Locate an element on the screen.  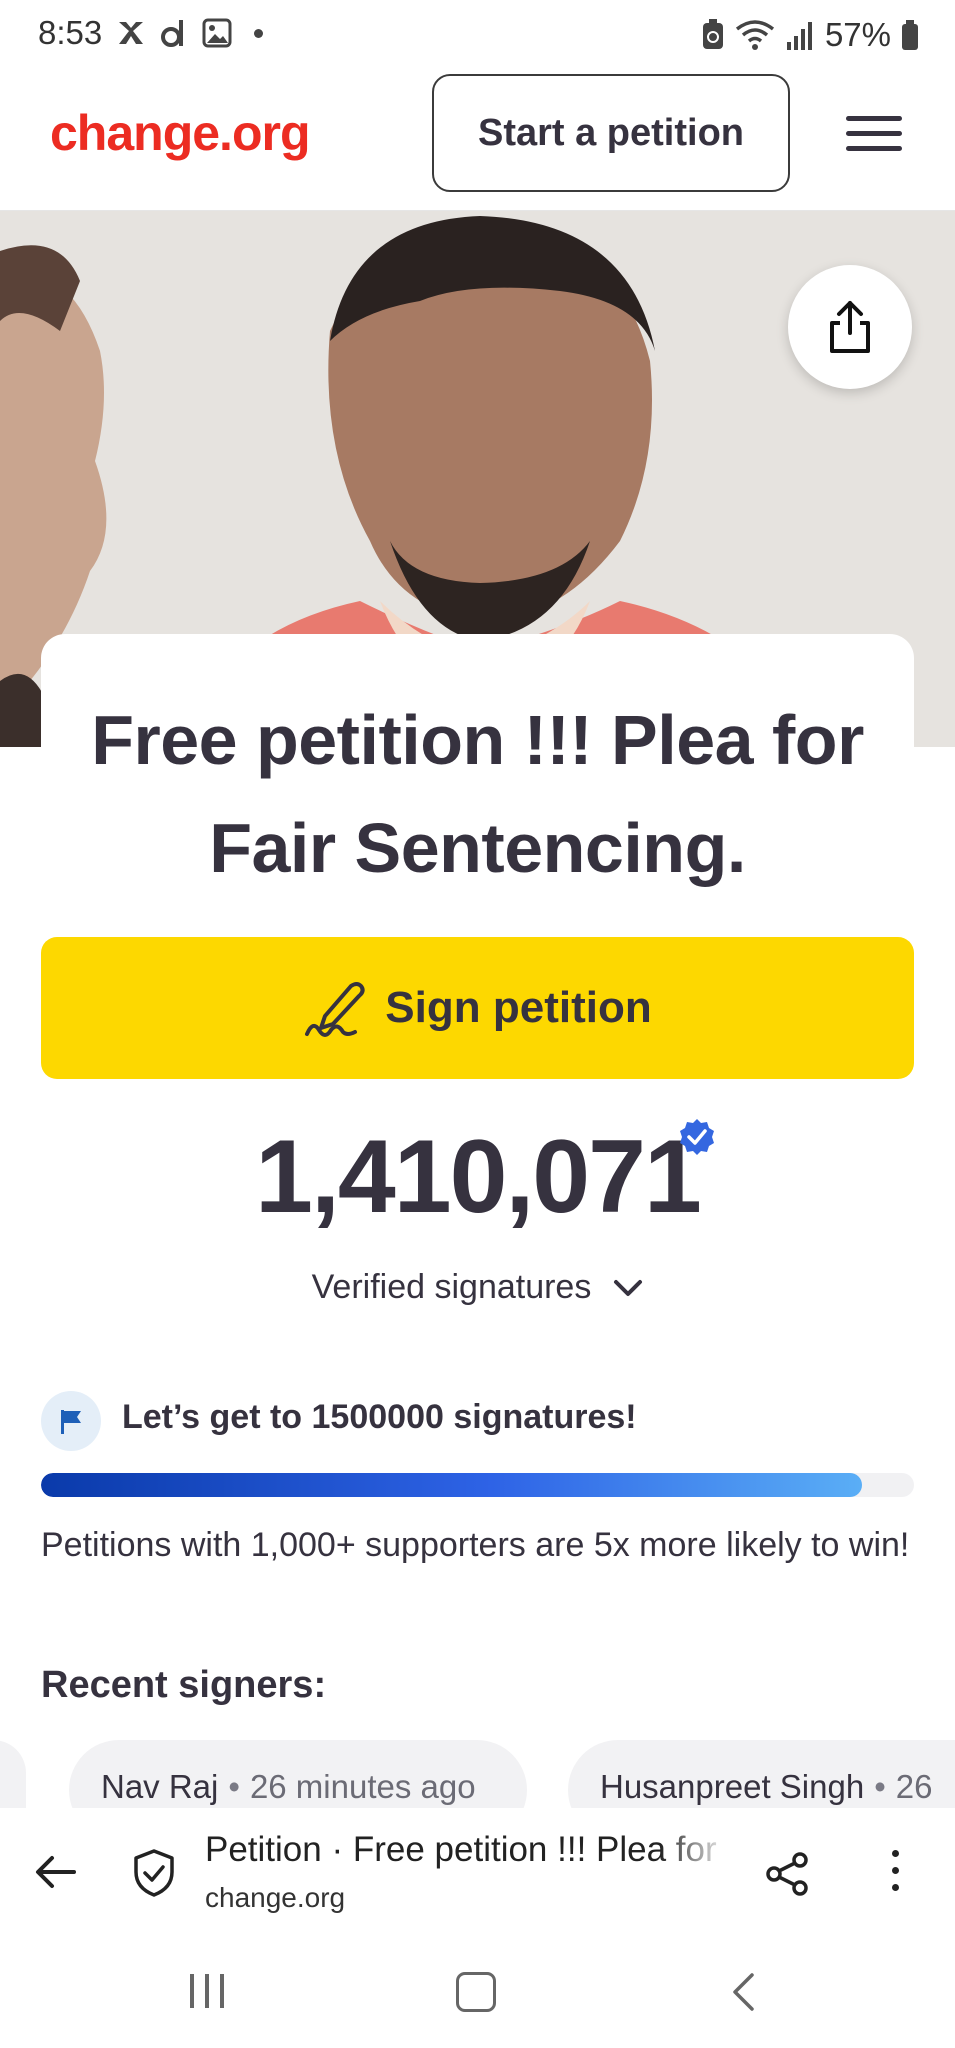
goal-progress-fill is located at coordinates (451, 1485).